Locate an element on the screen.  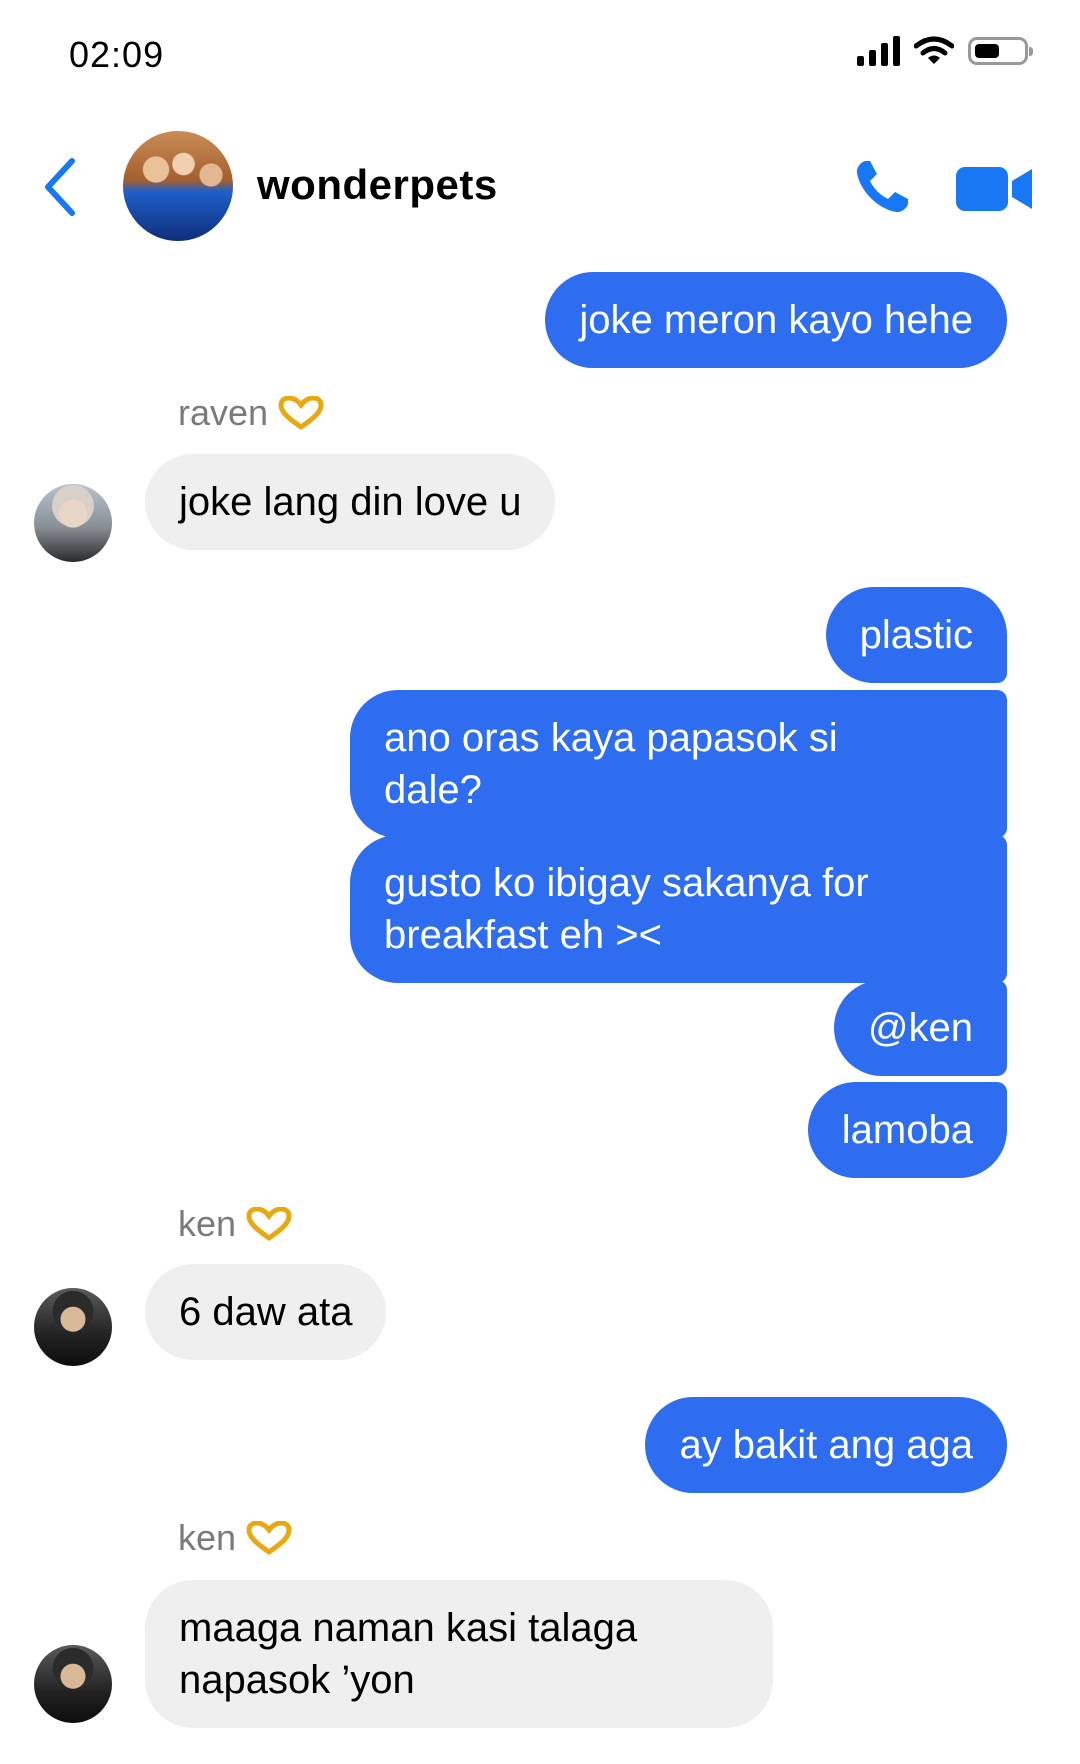
wifi-icon is located at coordinates (934, 50).